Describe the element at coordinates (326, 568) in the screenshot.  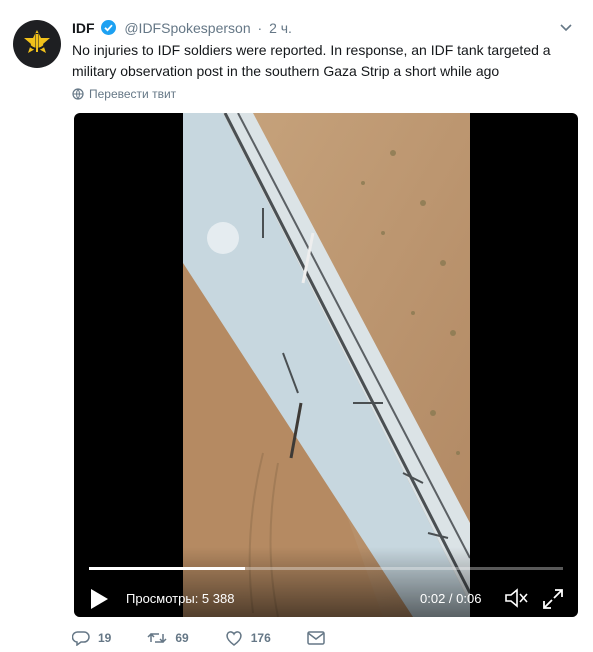
I see `video-progress-bar` at that location.